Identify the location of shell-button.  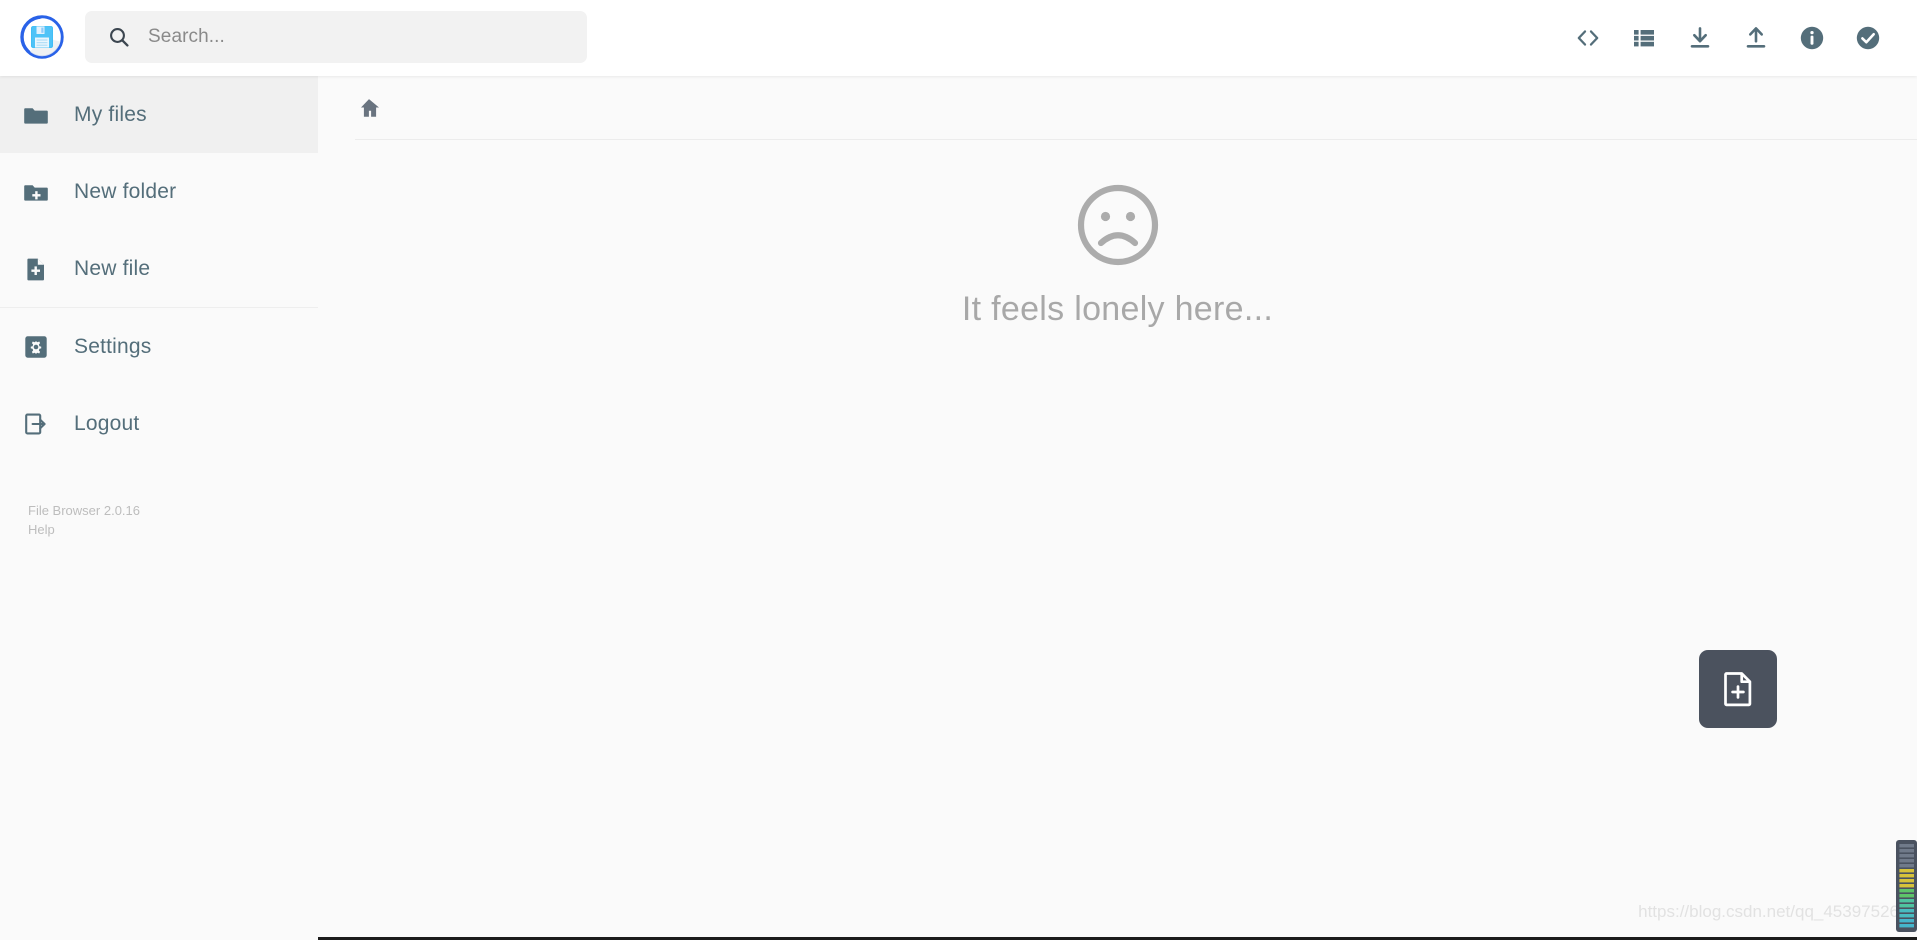
(1588, 38).